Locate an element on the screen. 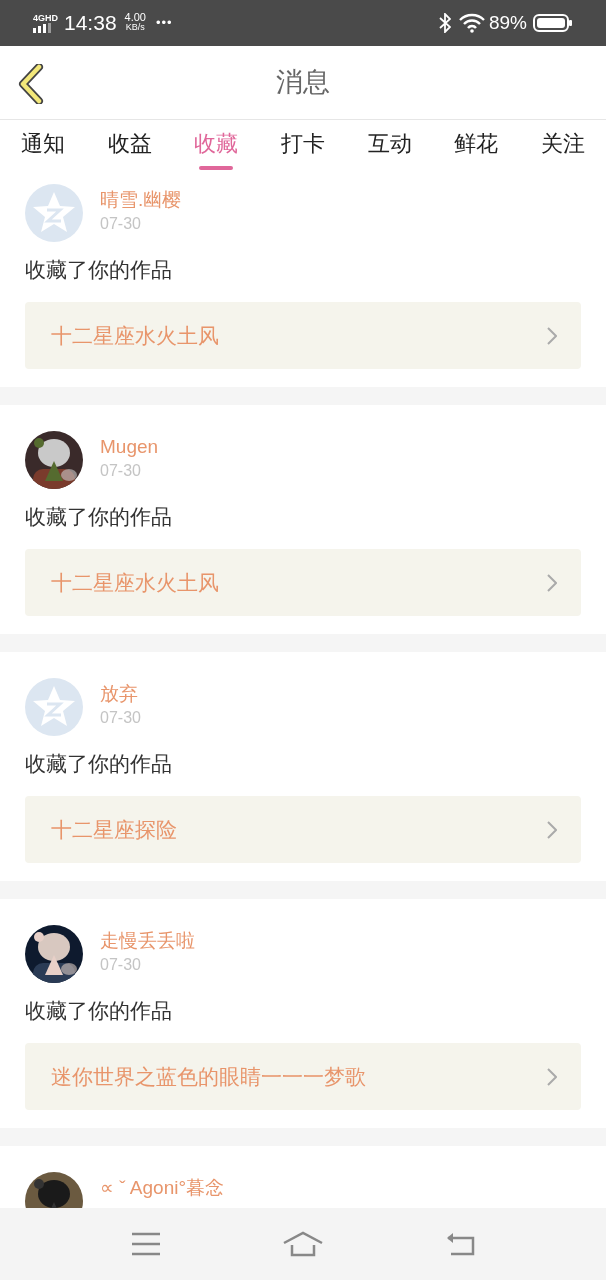 This screenshot has height=1280, width=606. tab: 打卡 is located at coordinates (303, 146).